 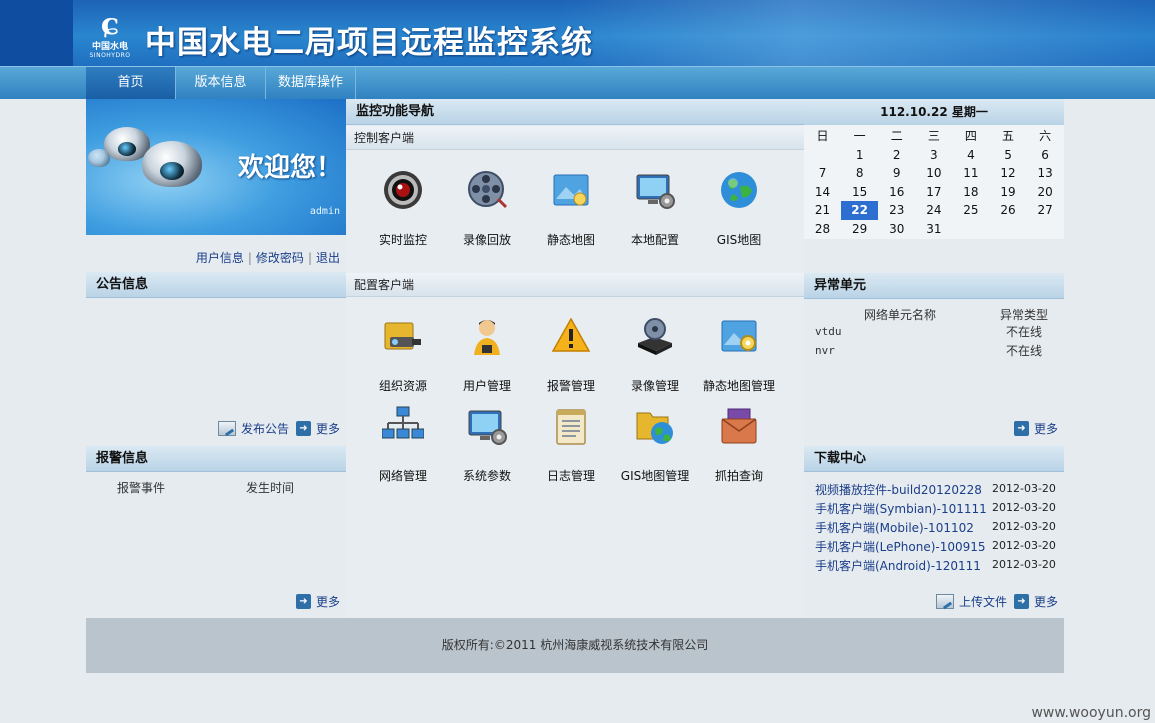 I want to click on calendar-day: 20, so click(x=1045, y=192).